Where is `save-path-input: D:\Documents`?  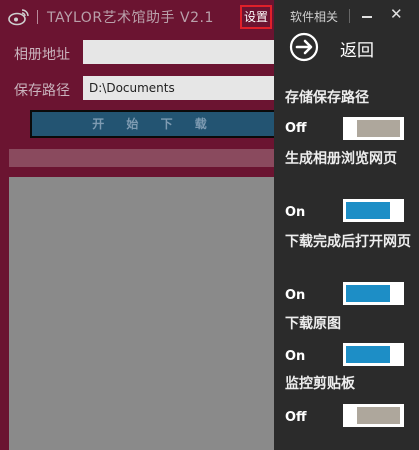
save-path-input: D:\Documents is located at coordinates (180, 88).